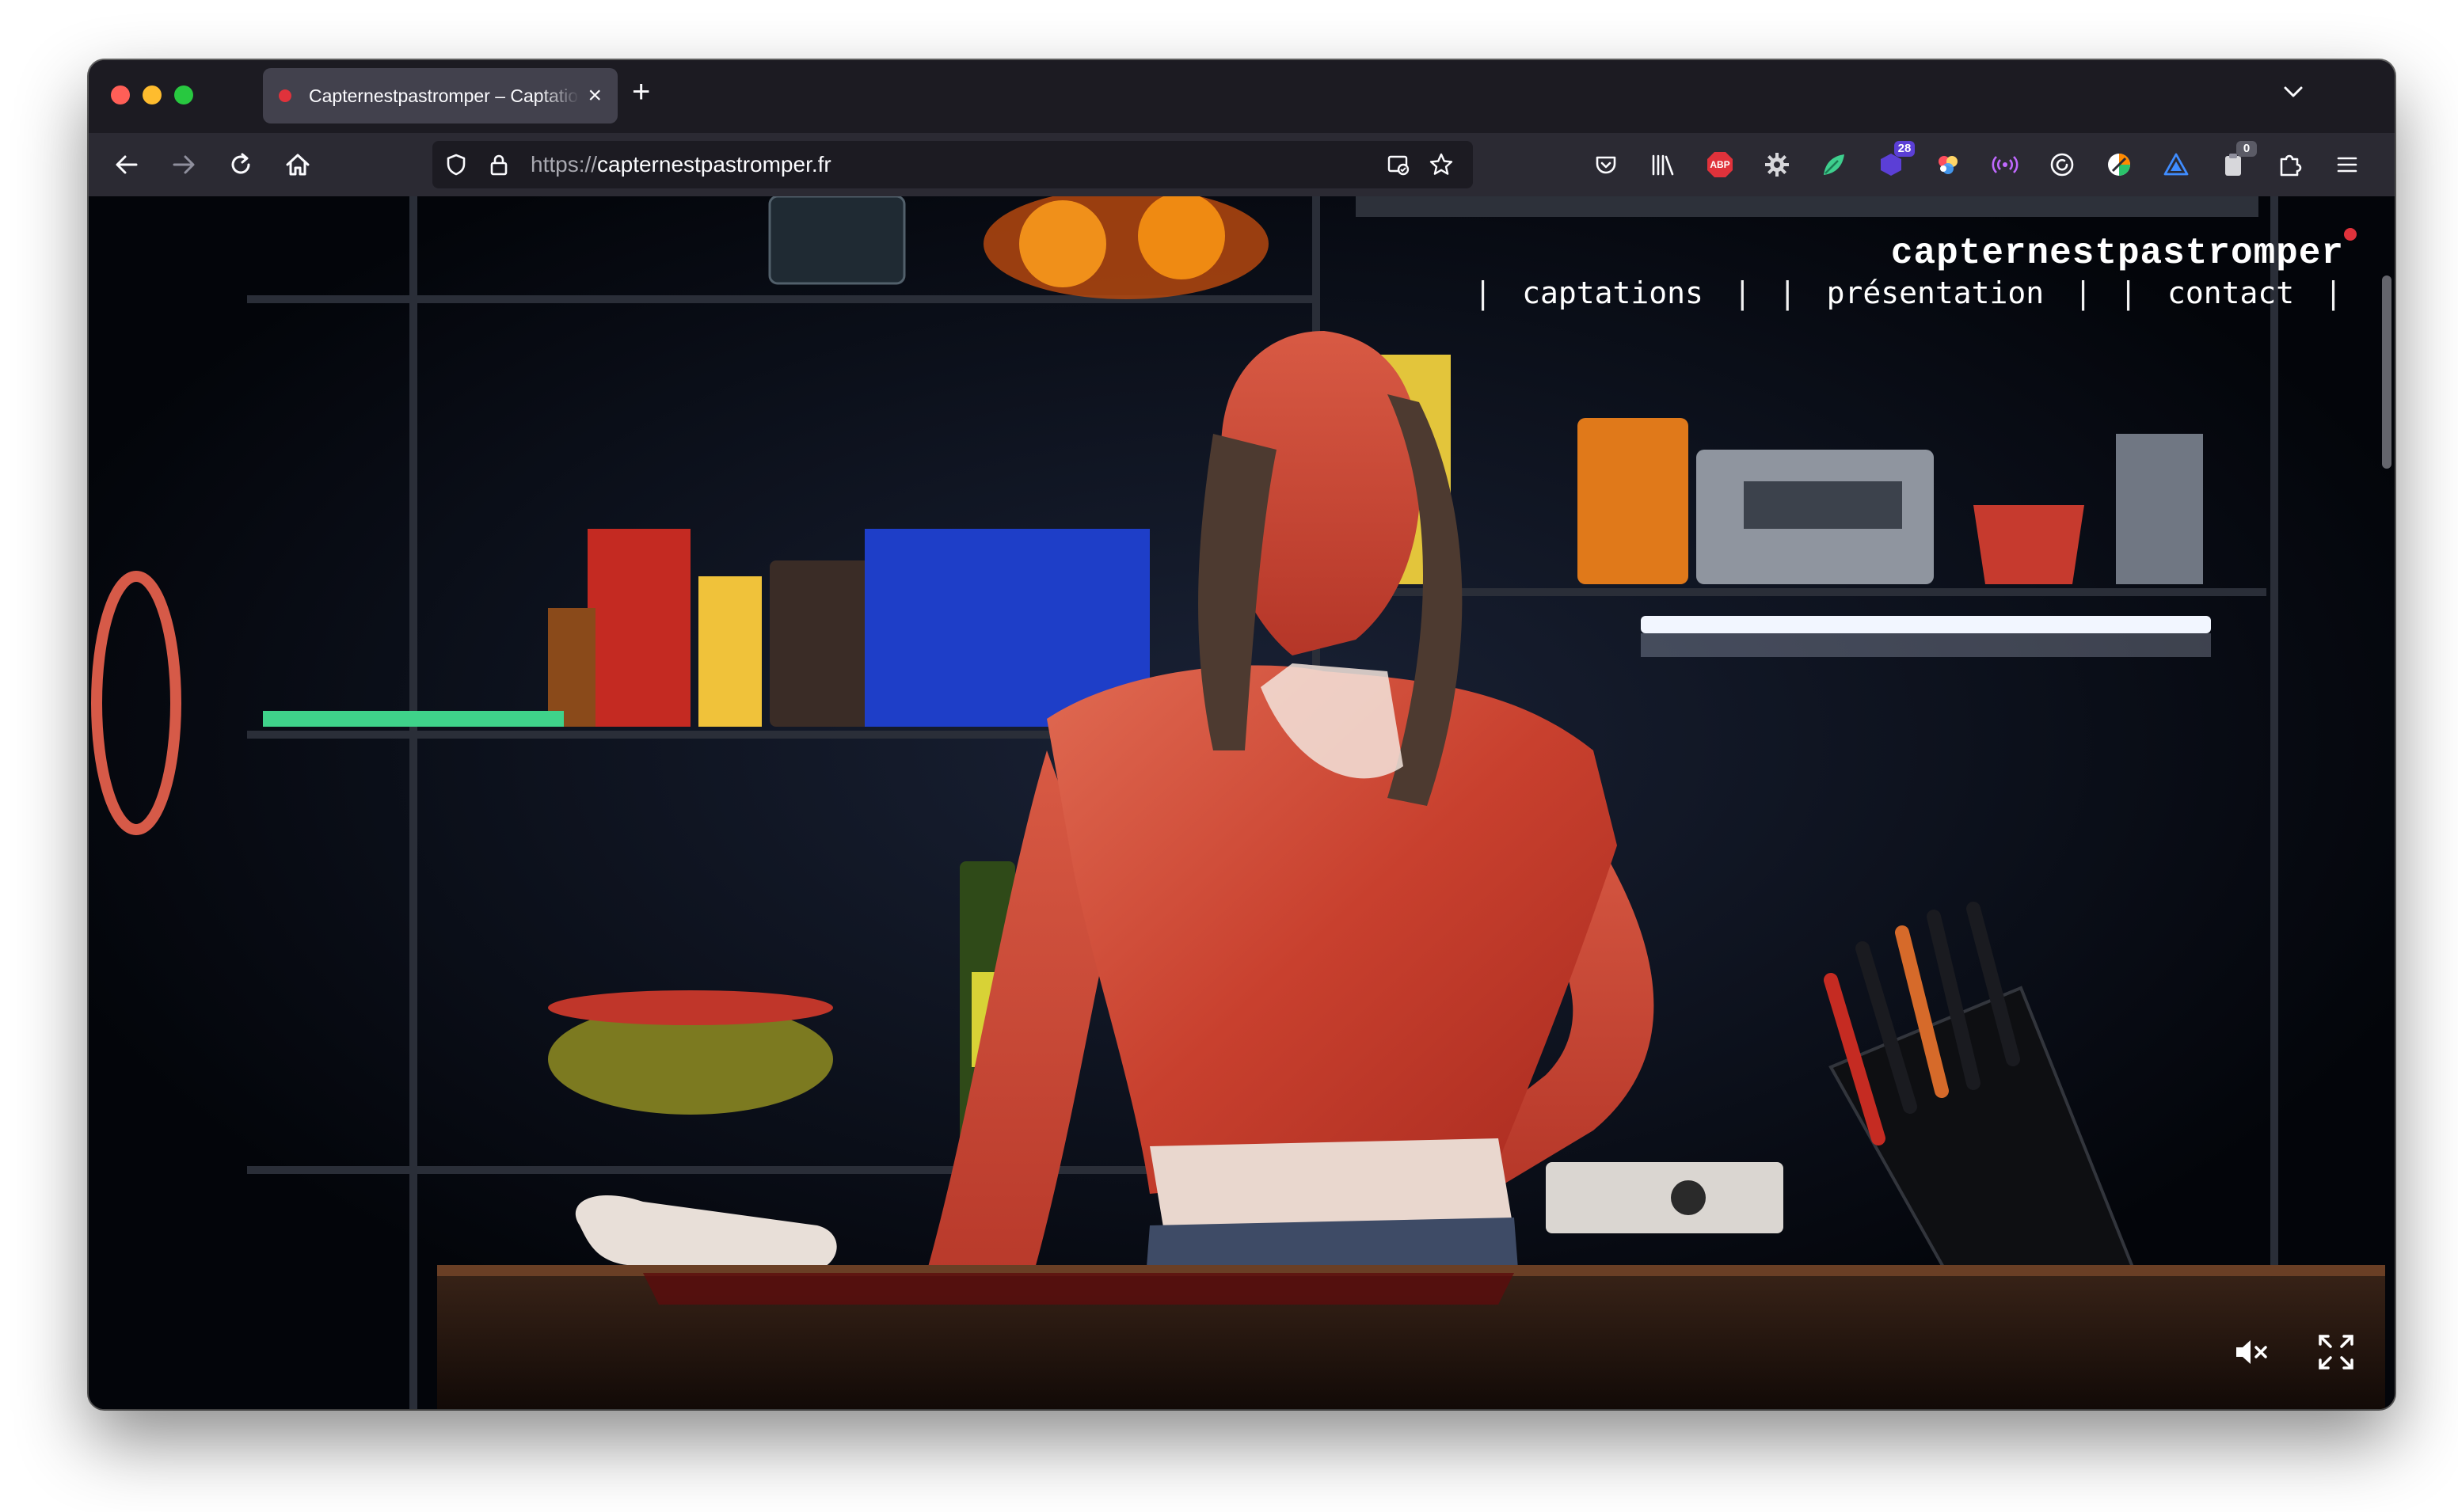 The image size is (2458, 1512). What do you see at coordinates (641, 92) in the screenshot?
I see `new-tab-button: +` at bounding box center [641, 92].